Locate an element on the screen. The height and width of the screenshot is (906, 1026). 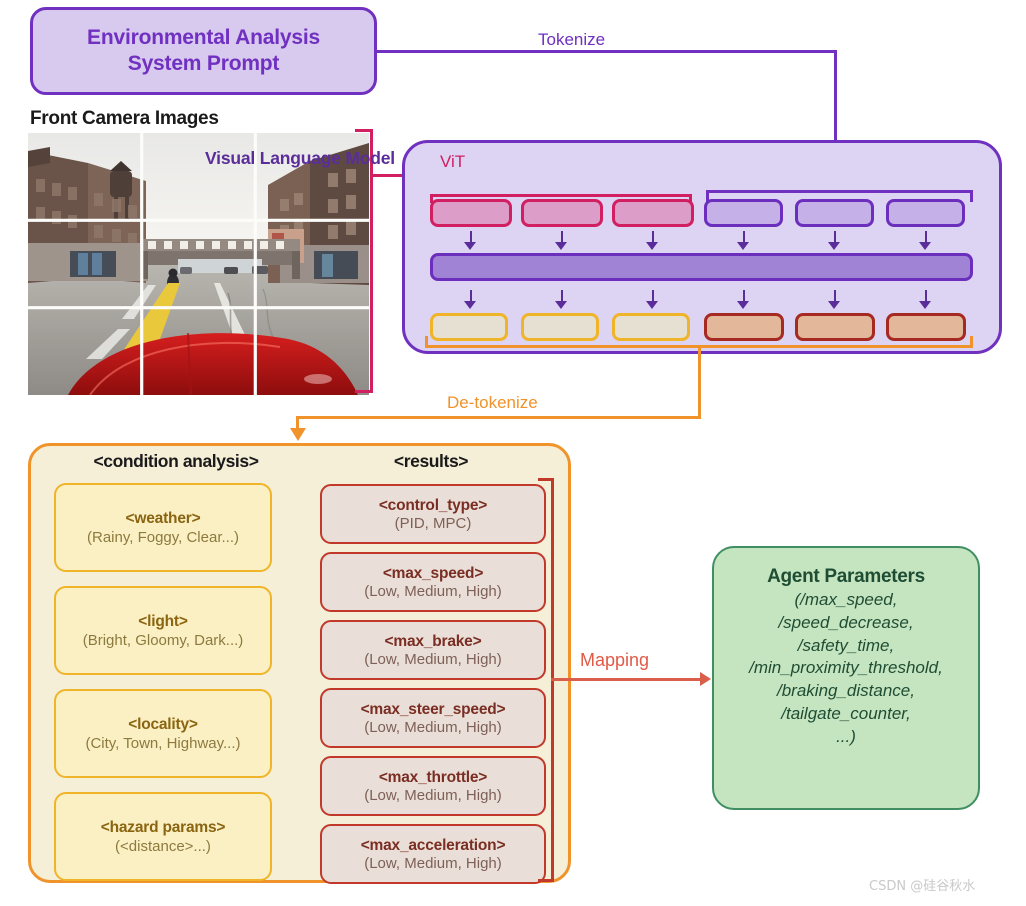
detokenize-bracket-right is located at coordinates (971, 342).